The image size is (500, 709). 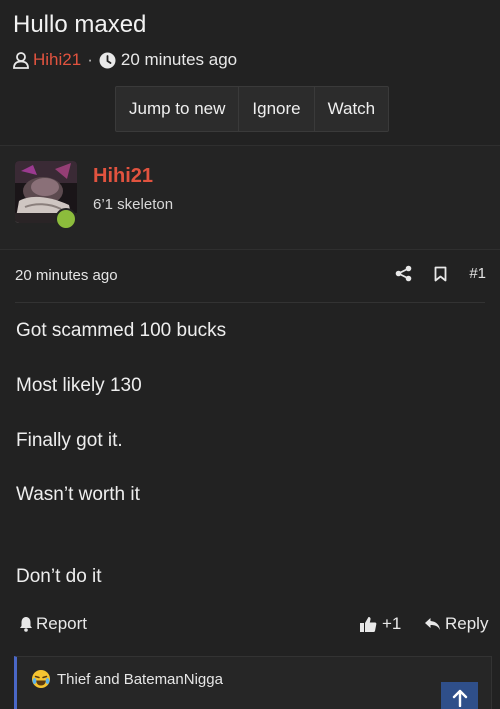 I want to click on share-icon, so click(x=403, y=273).